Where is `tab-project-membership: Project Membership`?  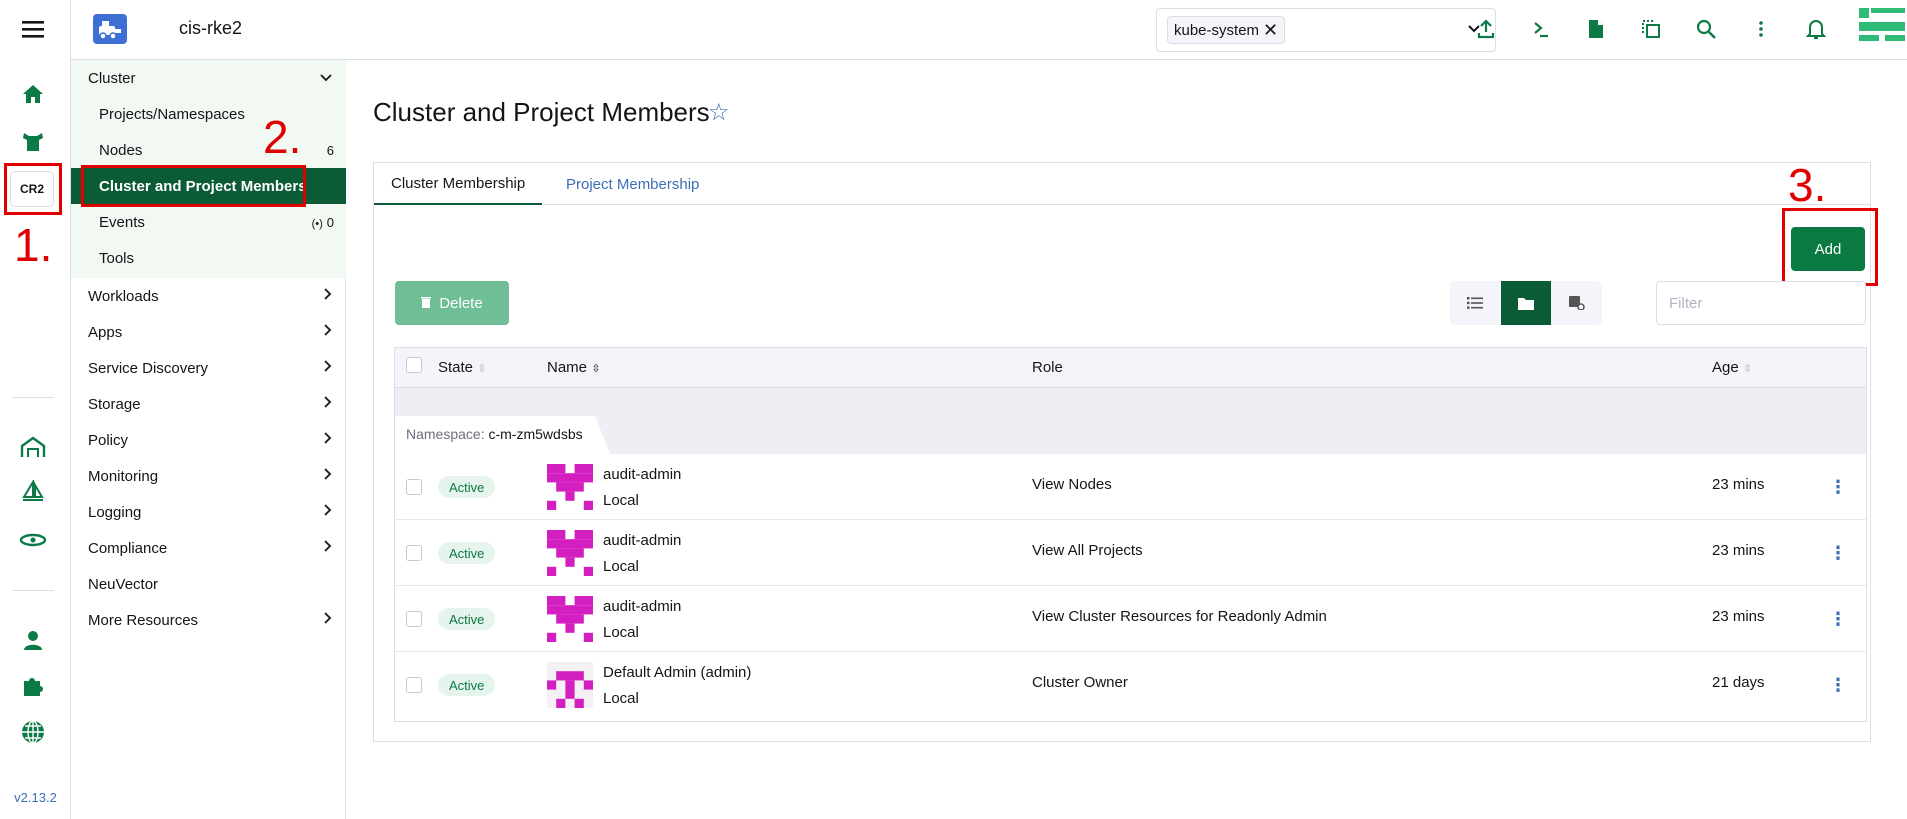
tab-project-membership: Project Membership is located at coordinates (632, 184).